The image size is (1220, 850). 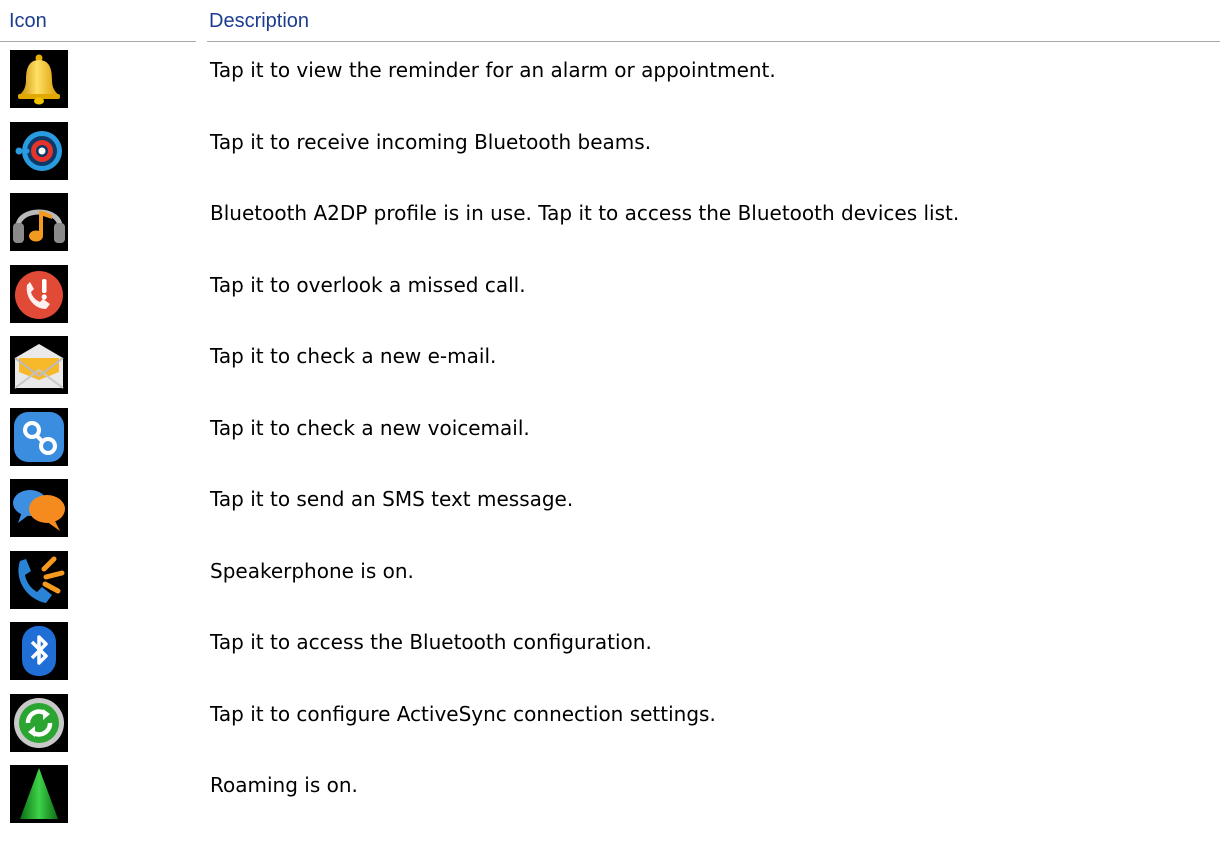 I want to click on icon-column-header: Icon, so click(x=28, y=21).